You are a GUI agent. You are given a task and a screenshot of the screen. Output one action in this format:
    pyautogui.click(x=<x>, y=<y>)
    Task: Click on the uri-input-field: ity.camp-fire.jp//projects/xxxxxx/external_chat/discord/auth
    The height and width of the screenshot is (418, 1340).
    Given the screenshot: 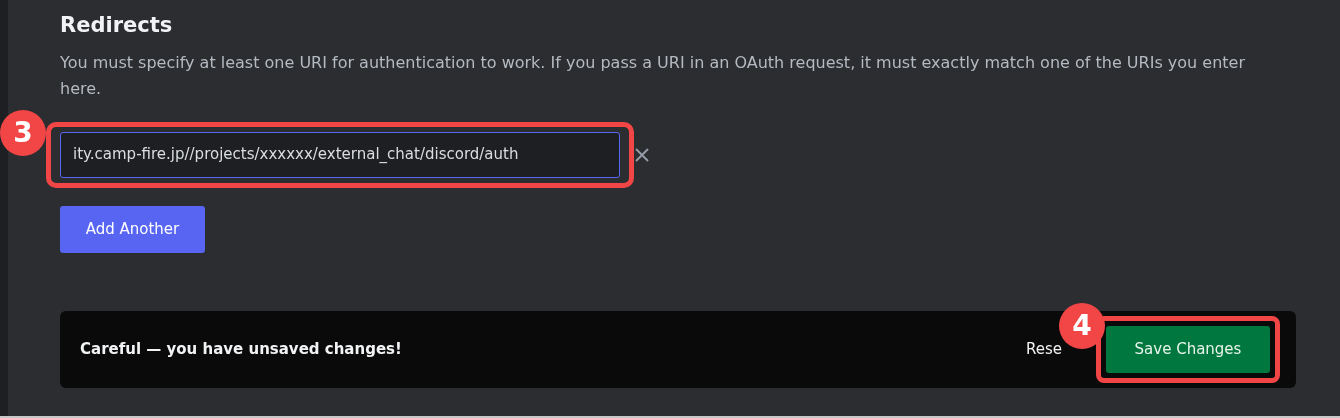 What is the action you would take?
    pyautogui.click(x=340, y=154)
    